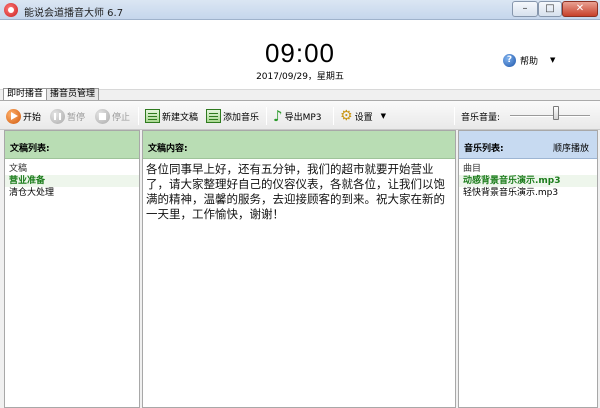 Image resolution: width=600 pixels, height=408 pixels. What do you see at coordinates (57, 116) in the screenshot?
I see `pause-icon` at bounding box center [57, 116].